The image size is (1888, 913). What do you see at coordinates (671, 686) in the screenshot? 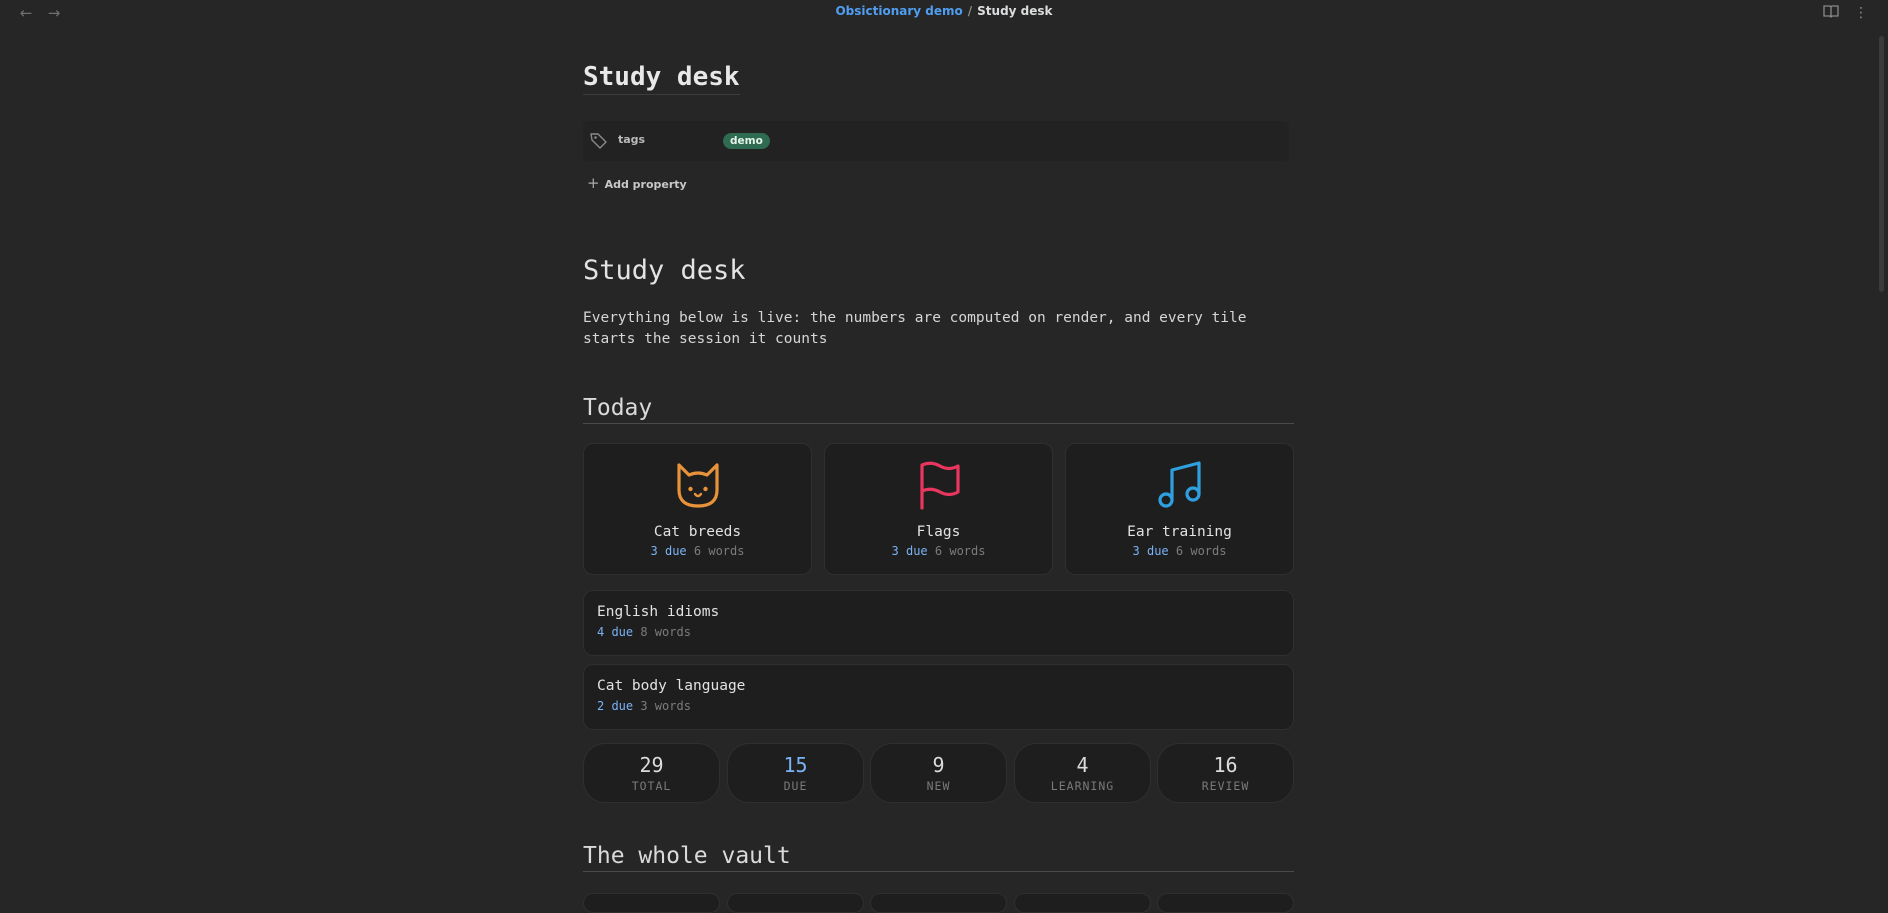
I see `deck-name: Cat body language` at bounding box center [671, 686].